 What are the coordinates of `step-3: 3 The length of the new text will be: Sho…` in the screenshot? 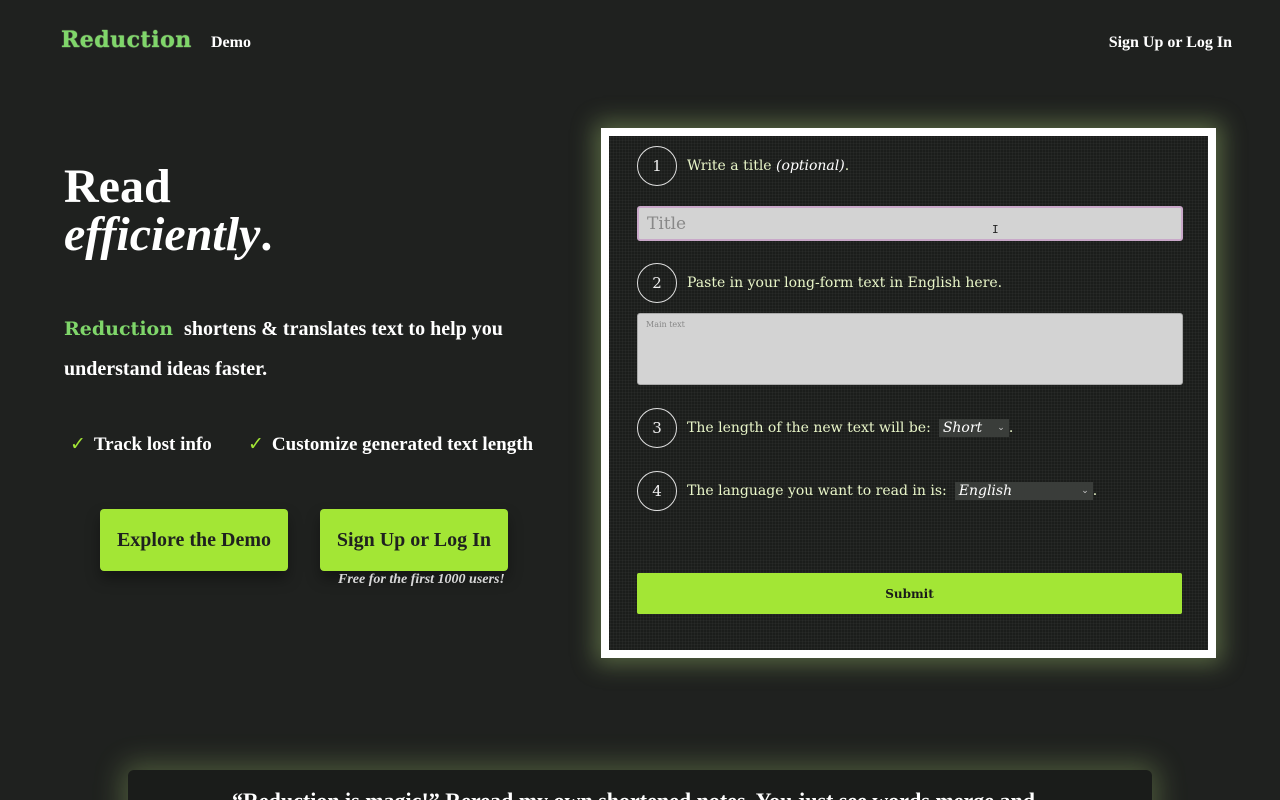 It's located at (825, 428).